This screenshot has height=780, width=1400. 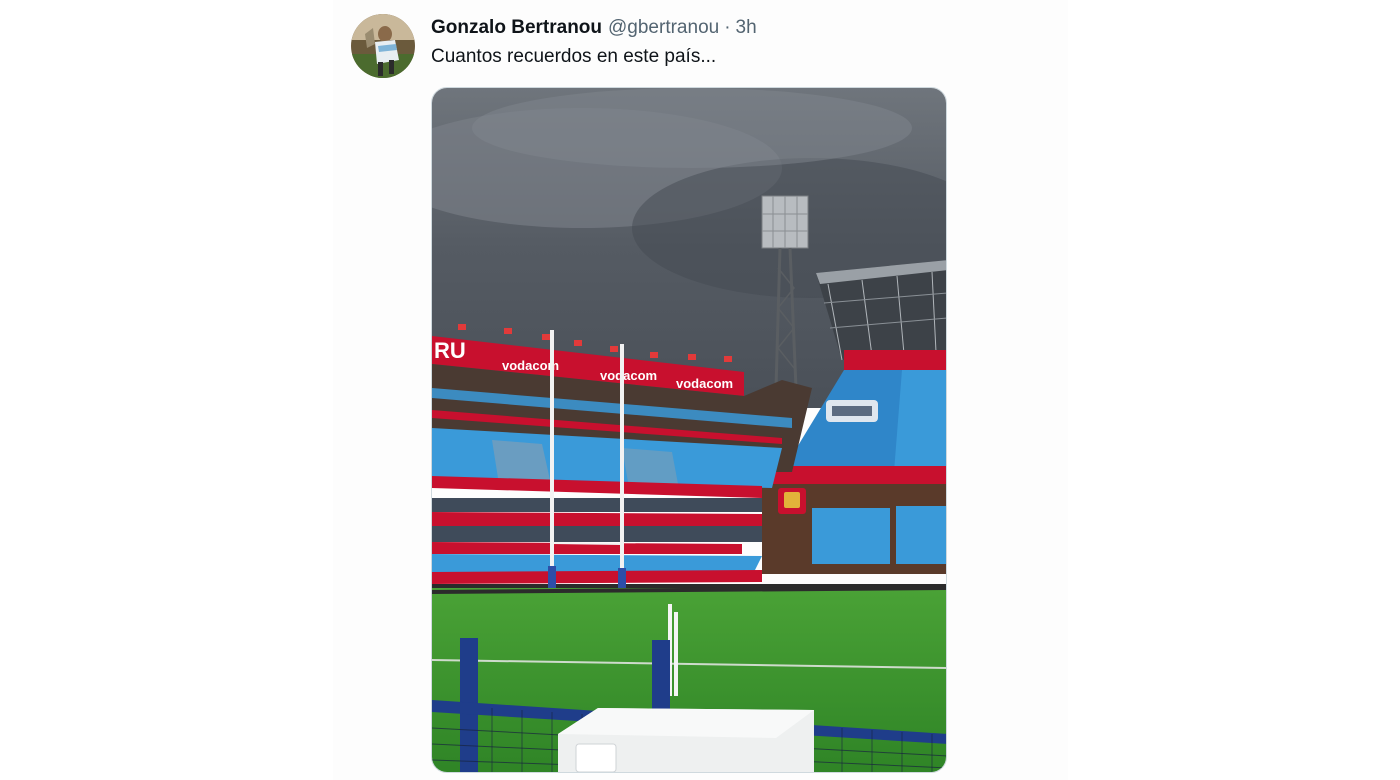 I want to click on sponsor-sign-3: vodacom, so click(x=704, y=383).